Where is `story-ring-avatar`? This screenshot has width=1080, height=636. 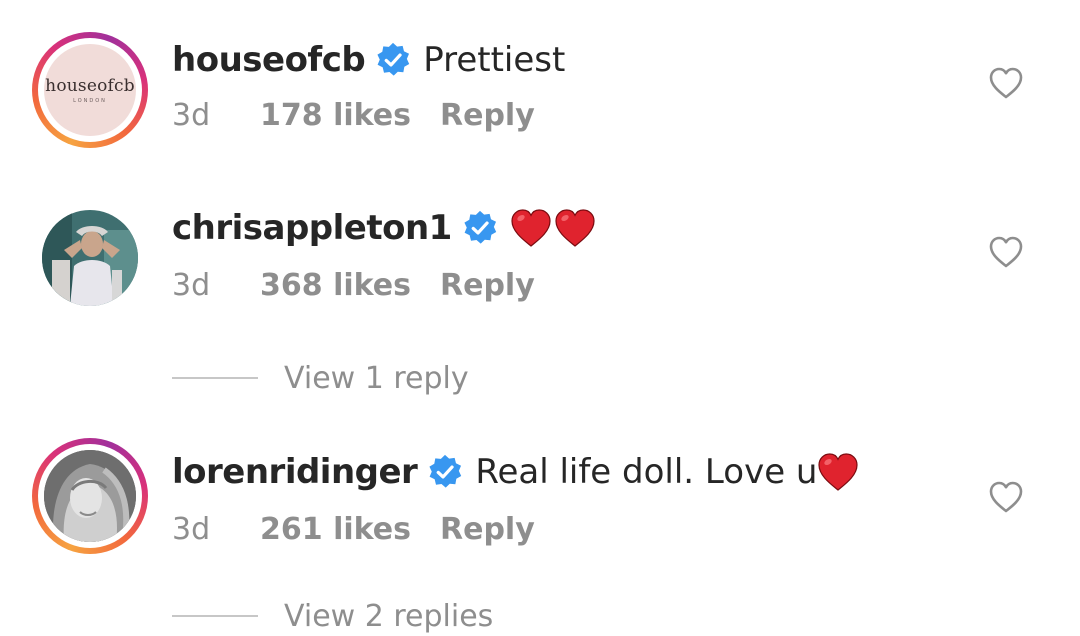 story-ring-avatar is located at coordinates (90, 496).